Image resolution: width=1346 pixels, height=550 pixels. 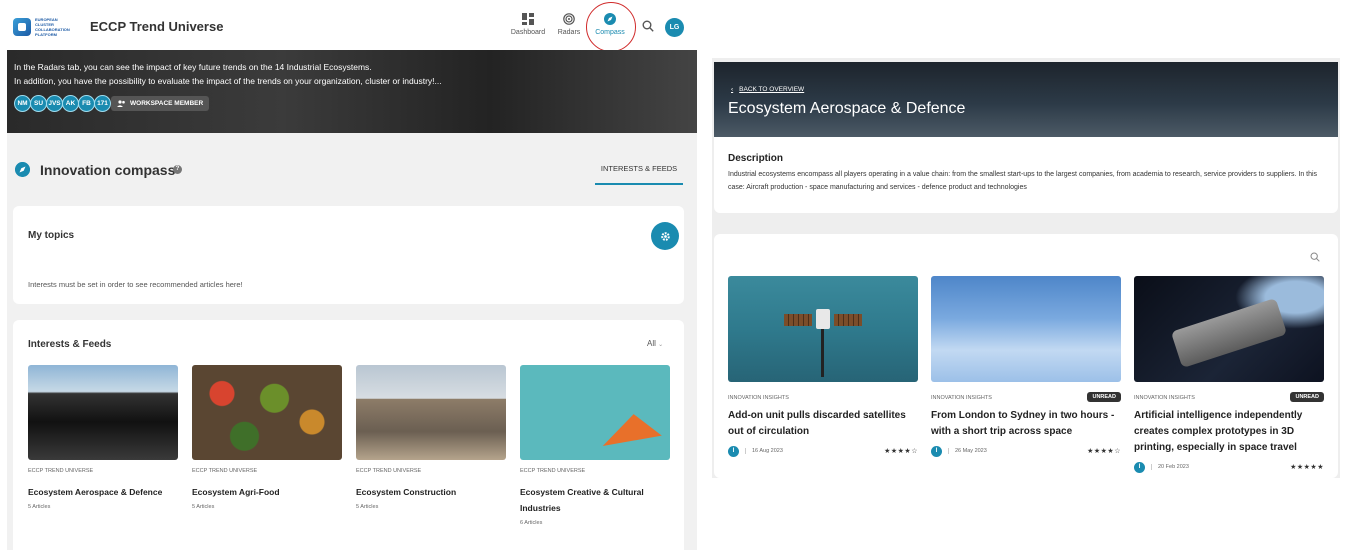 I want to click on nav-dashboard: Dashboard, so click(x=528, y=24).